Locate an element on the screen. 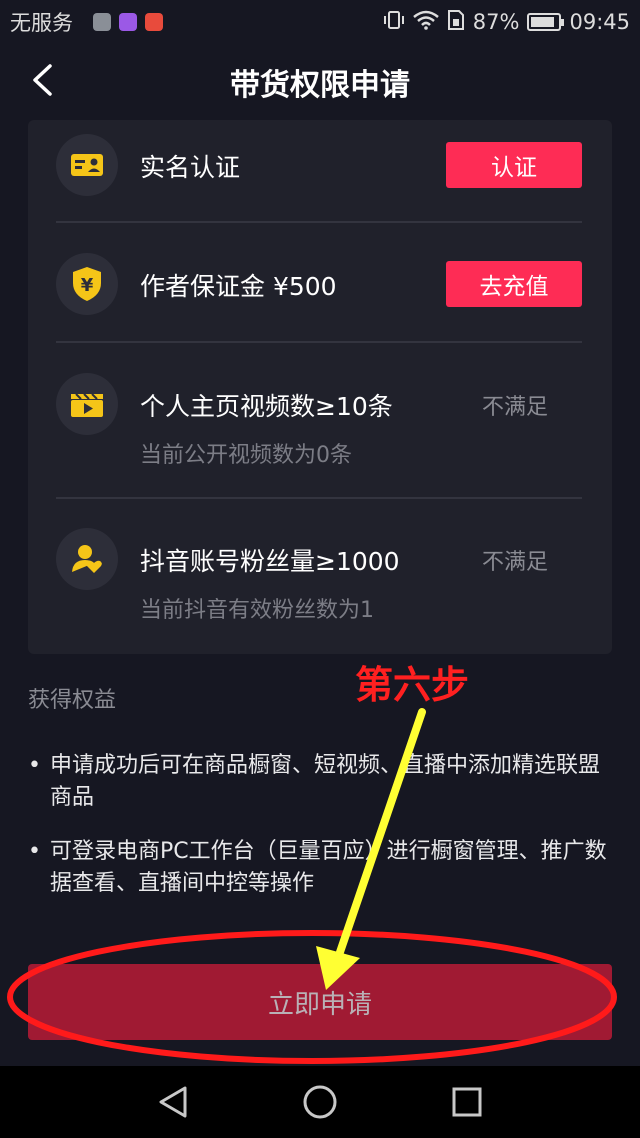 This screenshot has height=1138, width=640. status-bar: 无服务 87% 09:45 is located at coordinates (320, 22).